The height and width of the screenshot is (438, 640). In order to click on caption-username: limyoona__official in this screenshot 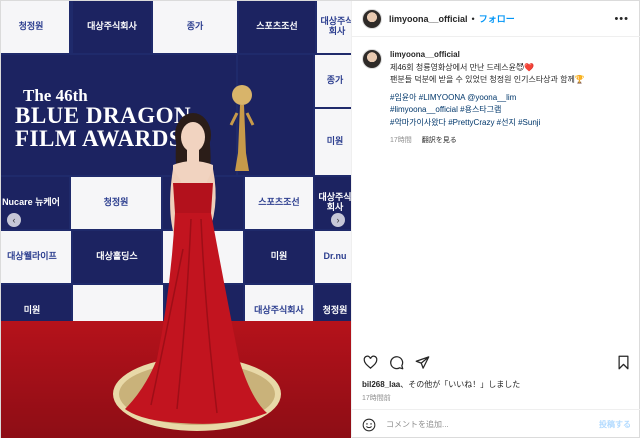, I will do `click(425, 54)`.